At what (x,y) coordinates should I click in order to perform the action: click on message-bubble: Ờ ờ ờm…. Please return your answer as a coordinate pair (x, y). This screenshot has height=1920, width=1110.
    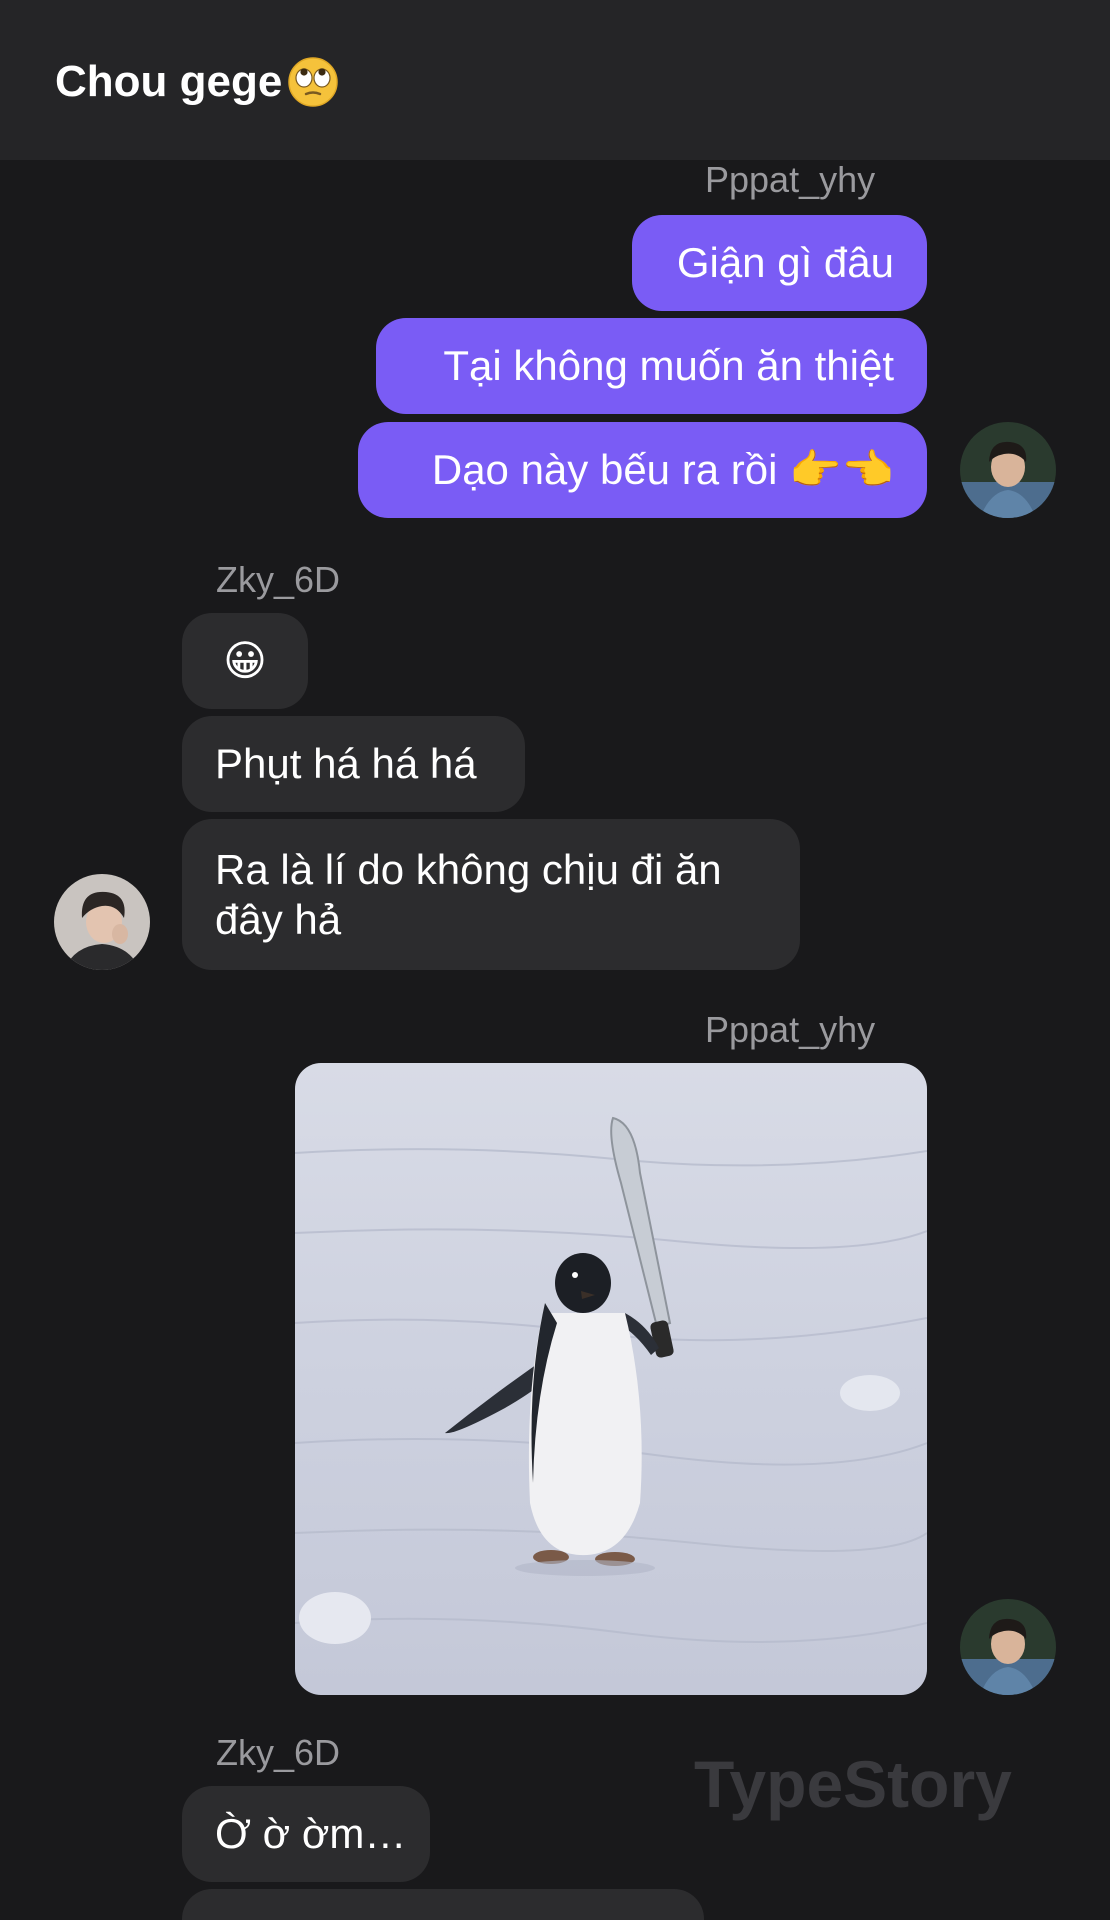
    Looking at the image, I should click on (306, 1834).